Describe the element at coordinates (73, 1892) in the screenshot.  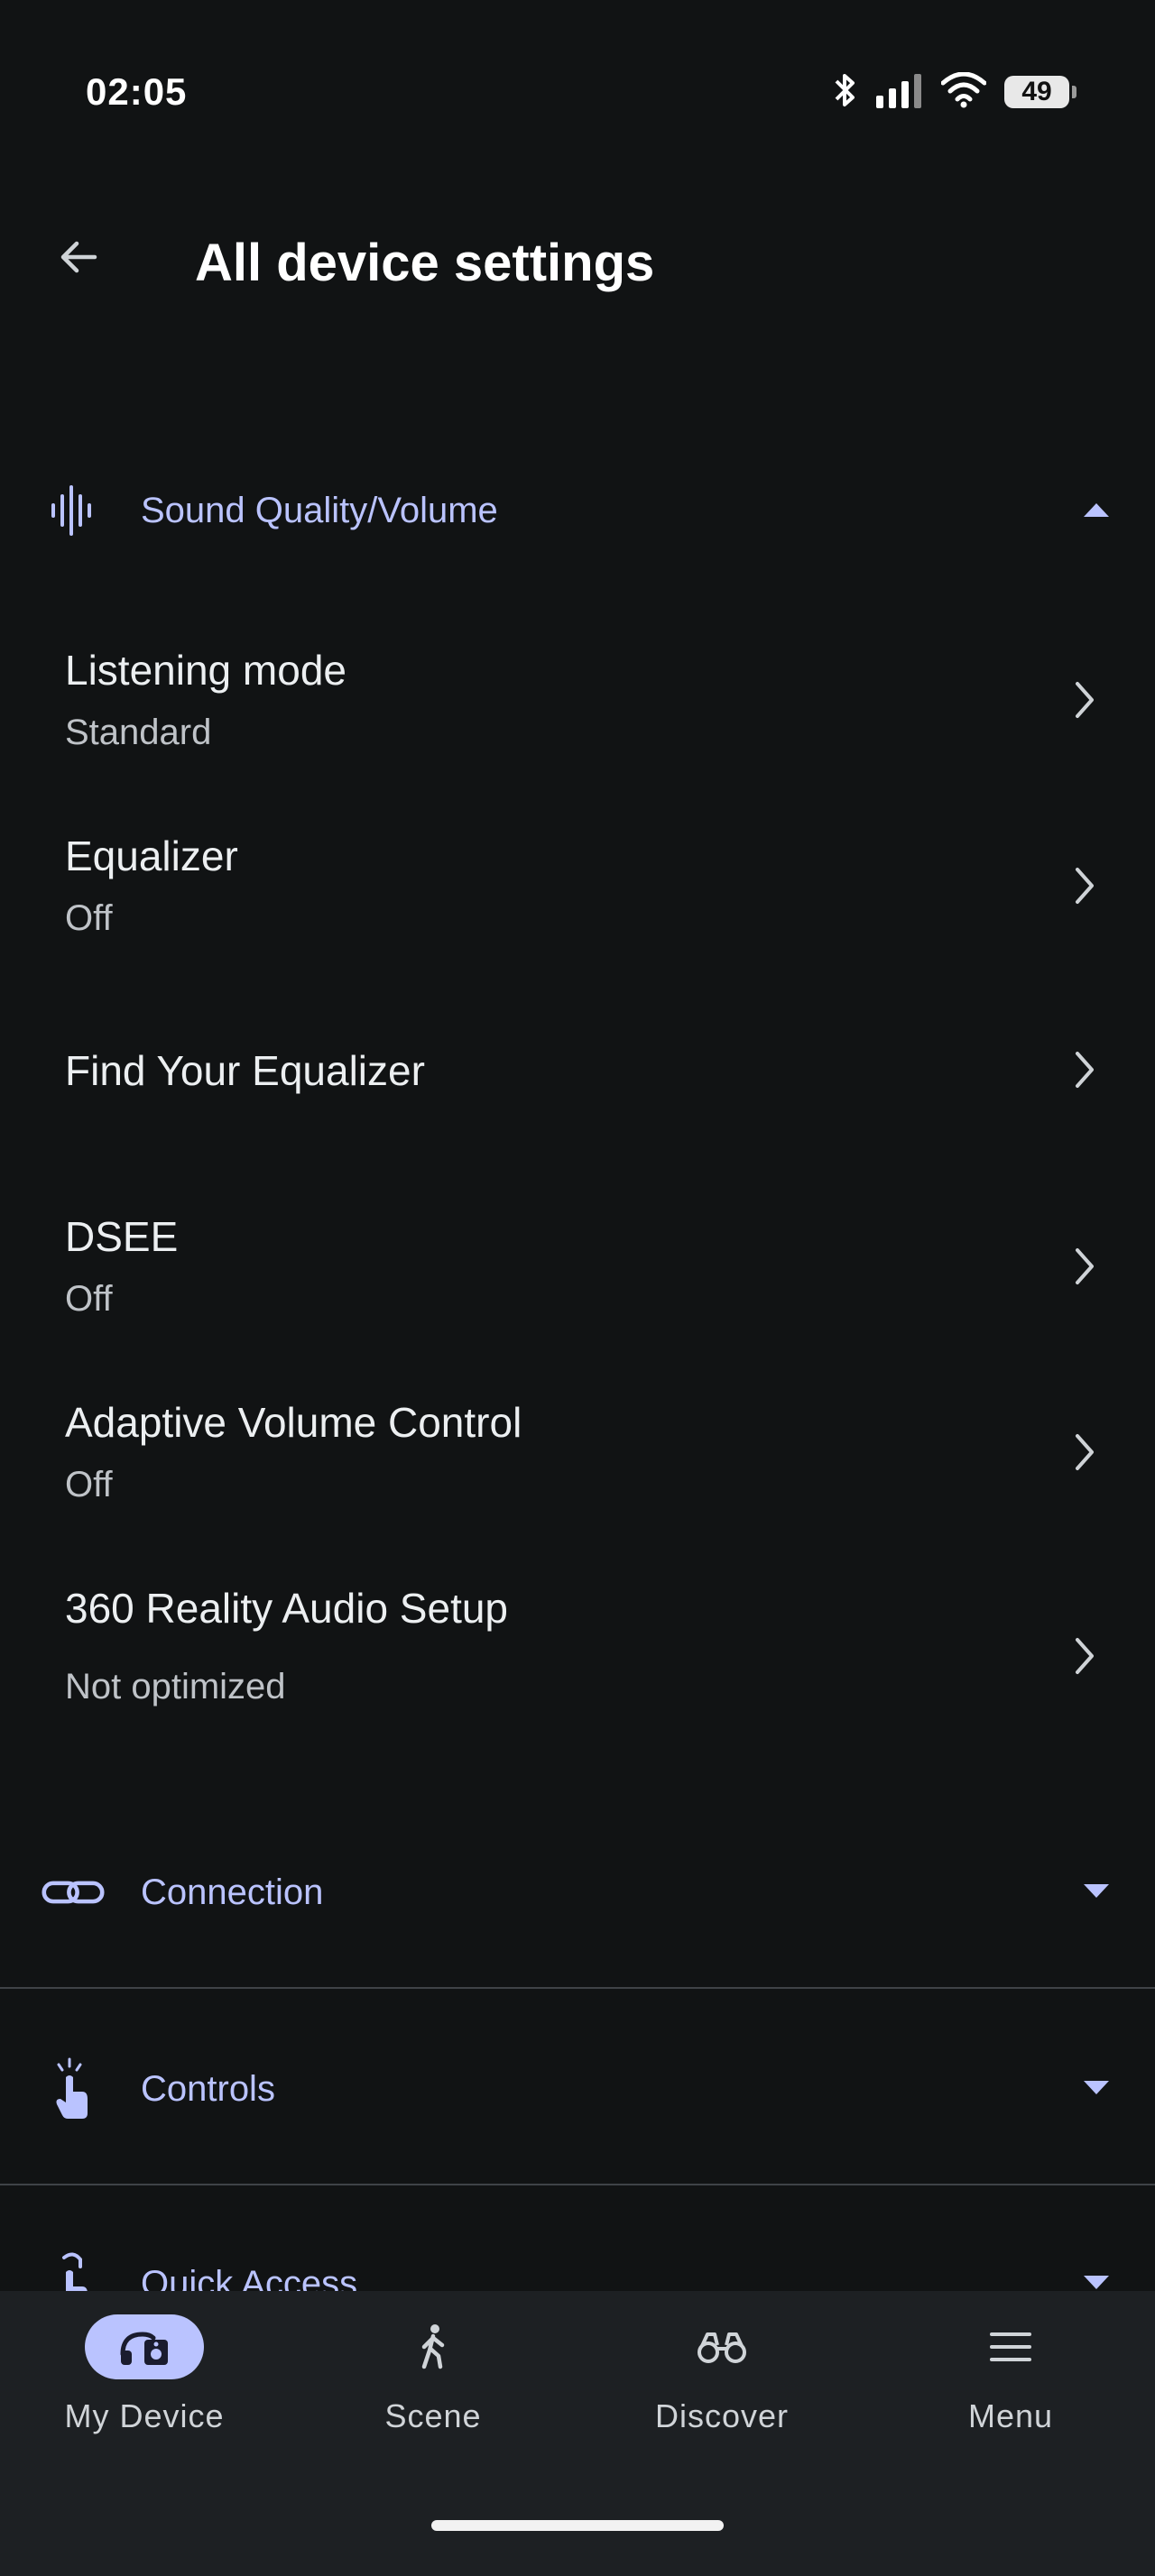
I see `link-icon` at that location.